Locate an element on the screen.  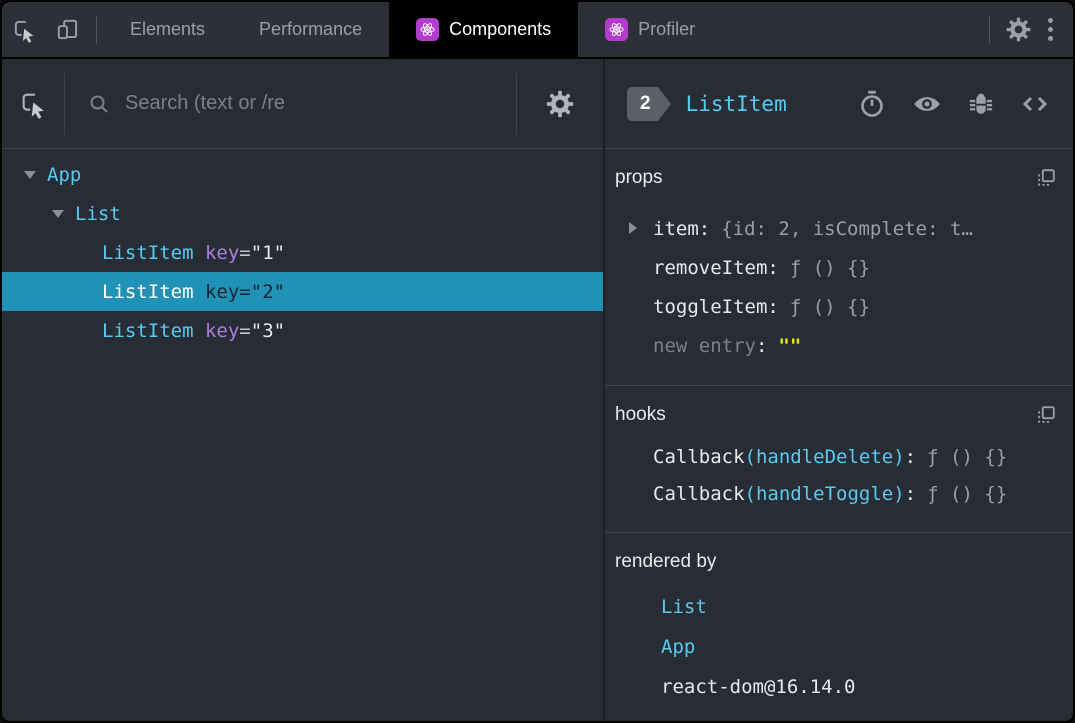
prop-name: item is located at coordinates (676, 228).